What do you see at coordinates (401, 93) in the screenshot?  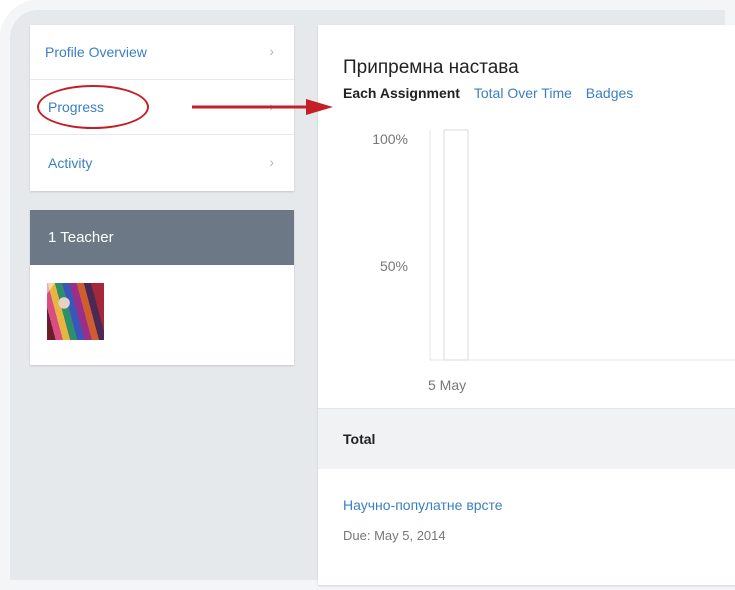 I see `tab-each-assignment: Each Assignment` at bounding box center [401, 93].